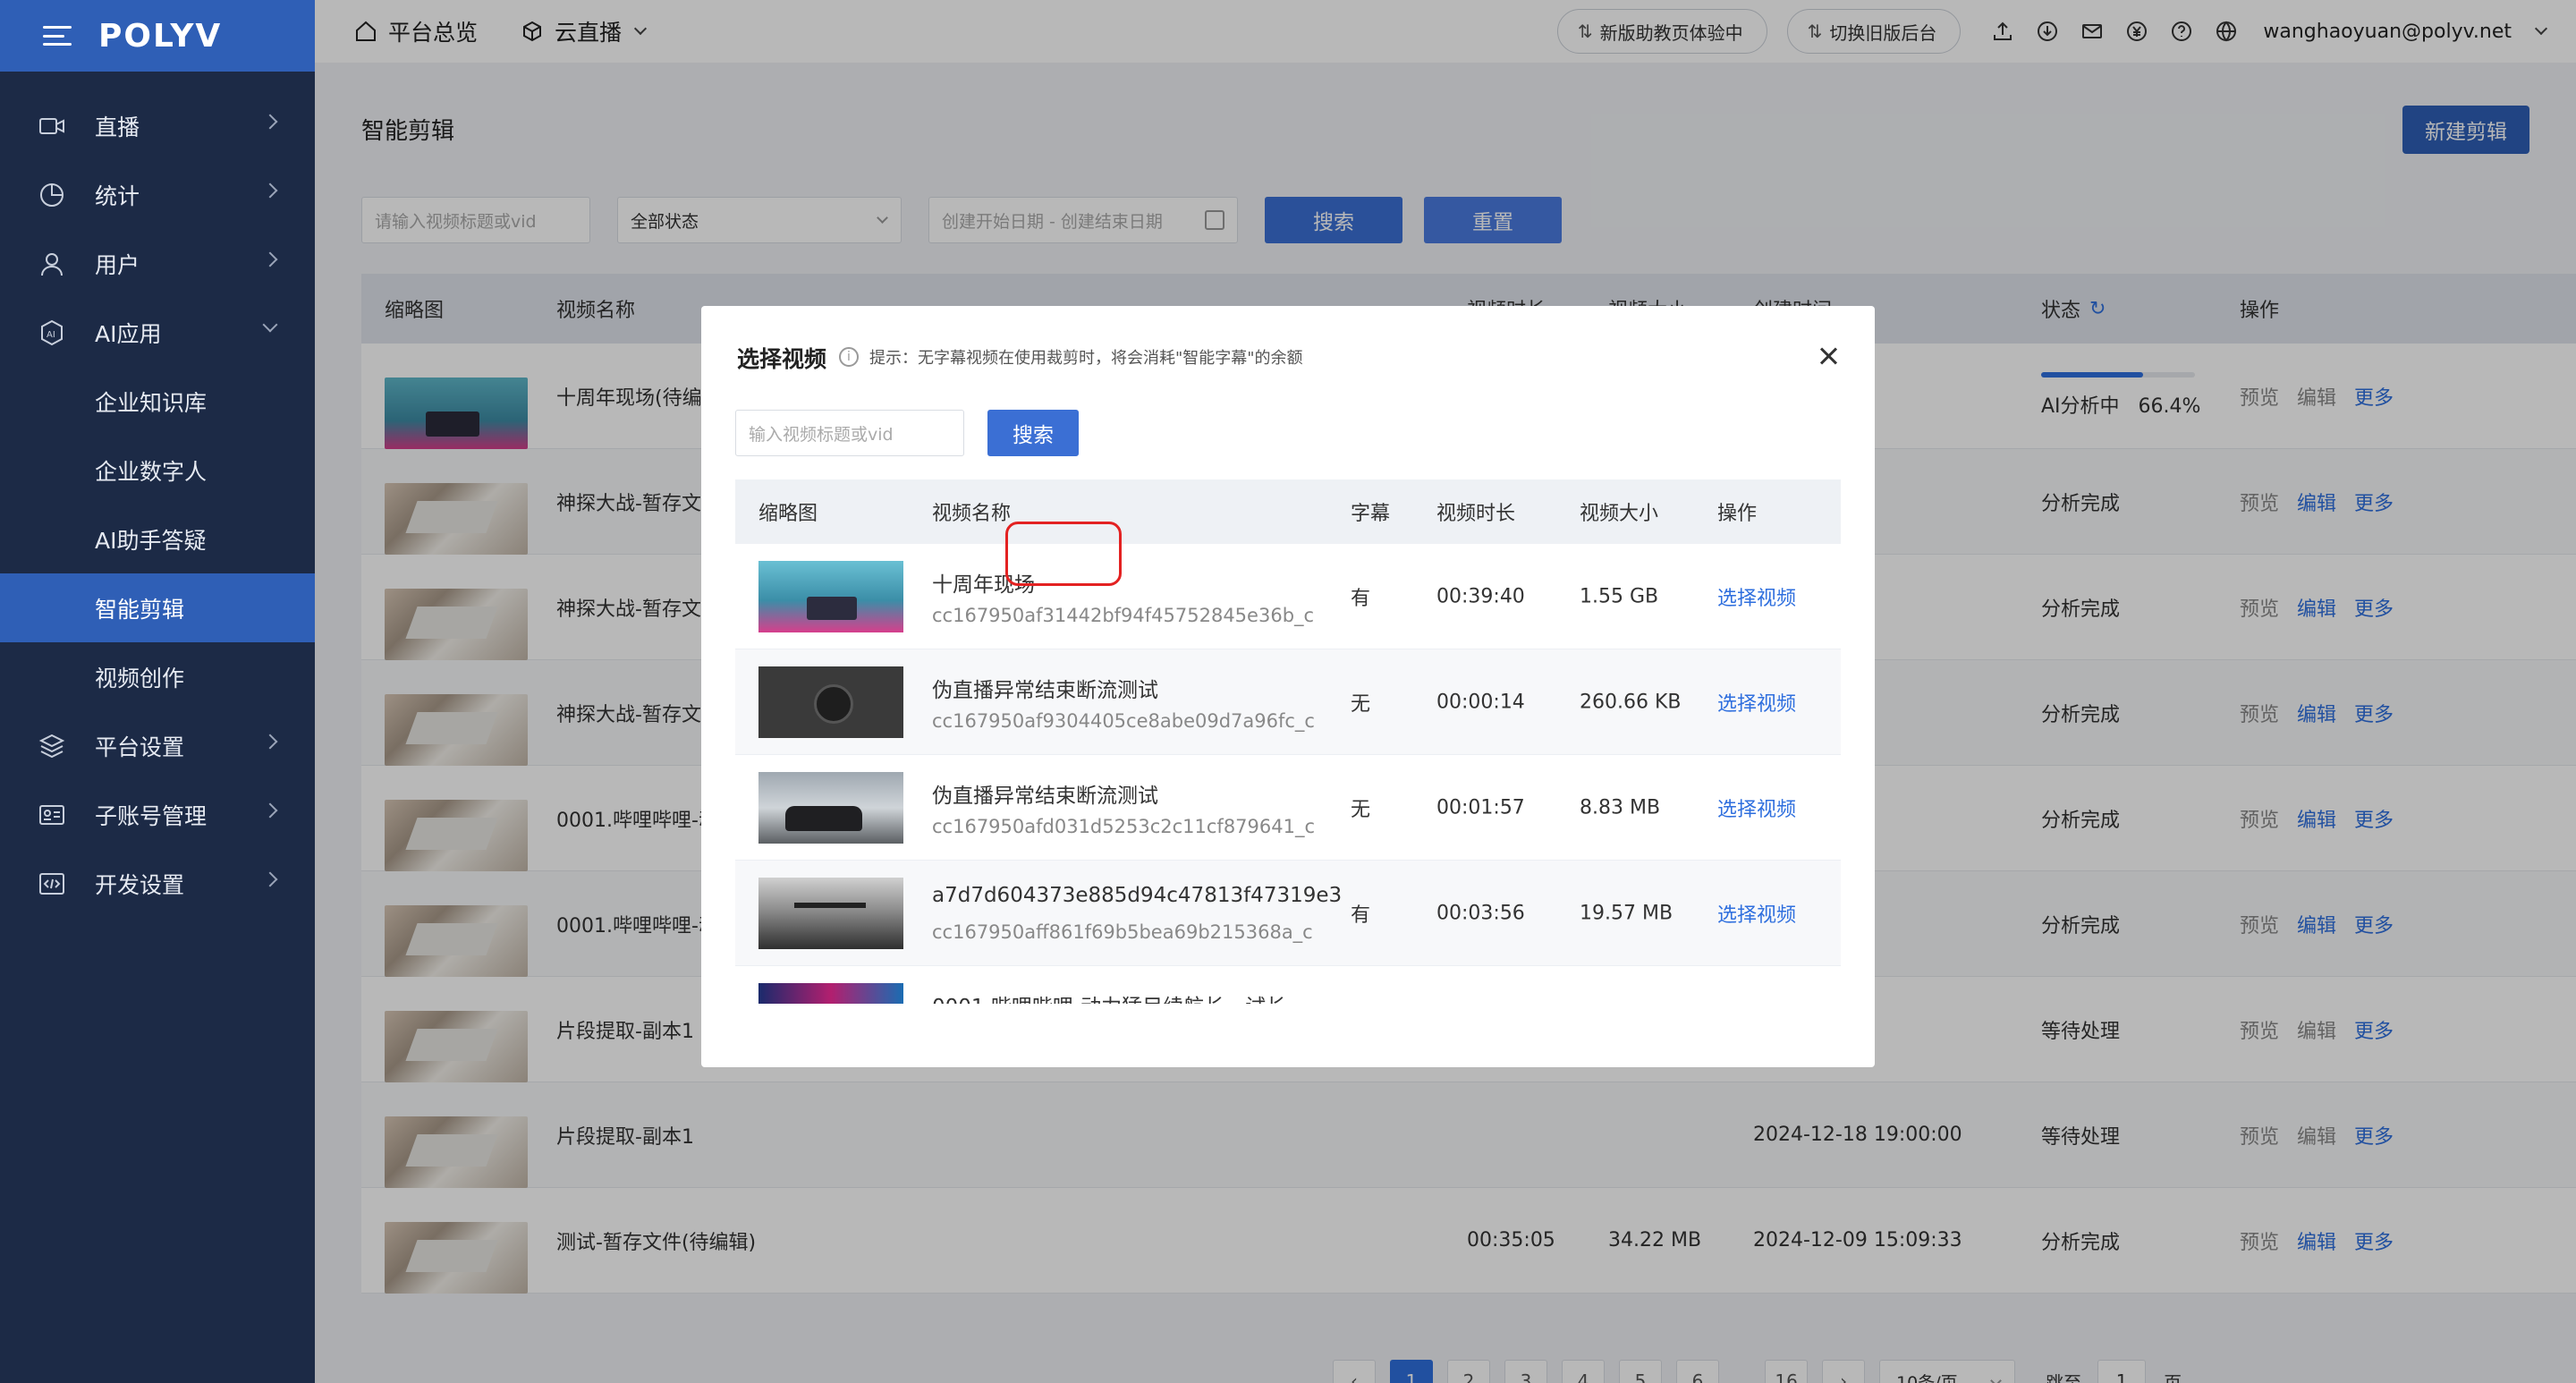 The height and width of the screenshot is (1383, 2576). I want to click on svg-text: AI, so click(51, 335).